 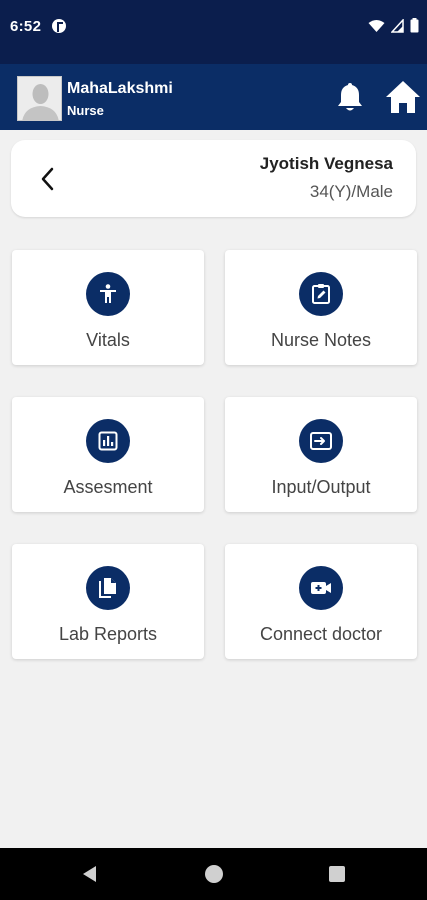 I want to click on tile-label: Vitals, so click(x=108, y=340).